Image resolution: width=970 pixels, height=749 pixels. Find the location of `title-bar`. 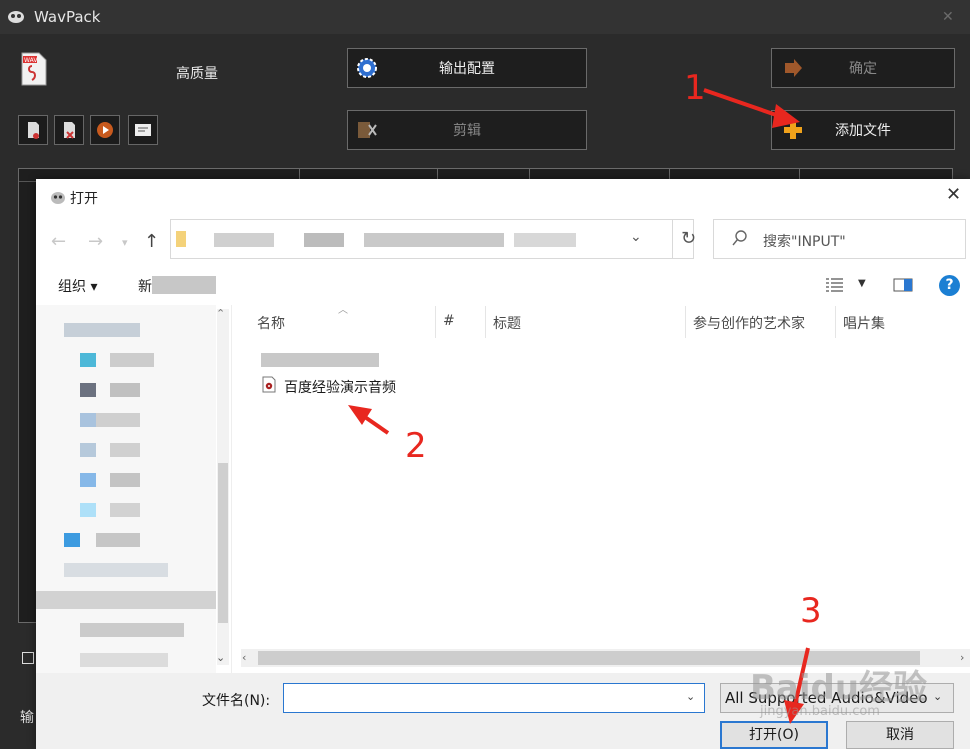

title-bar is located at coordinates (485, 17).